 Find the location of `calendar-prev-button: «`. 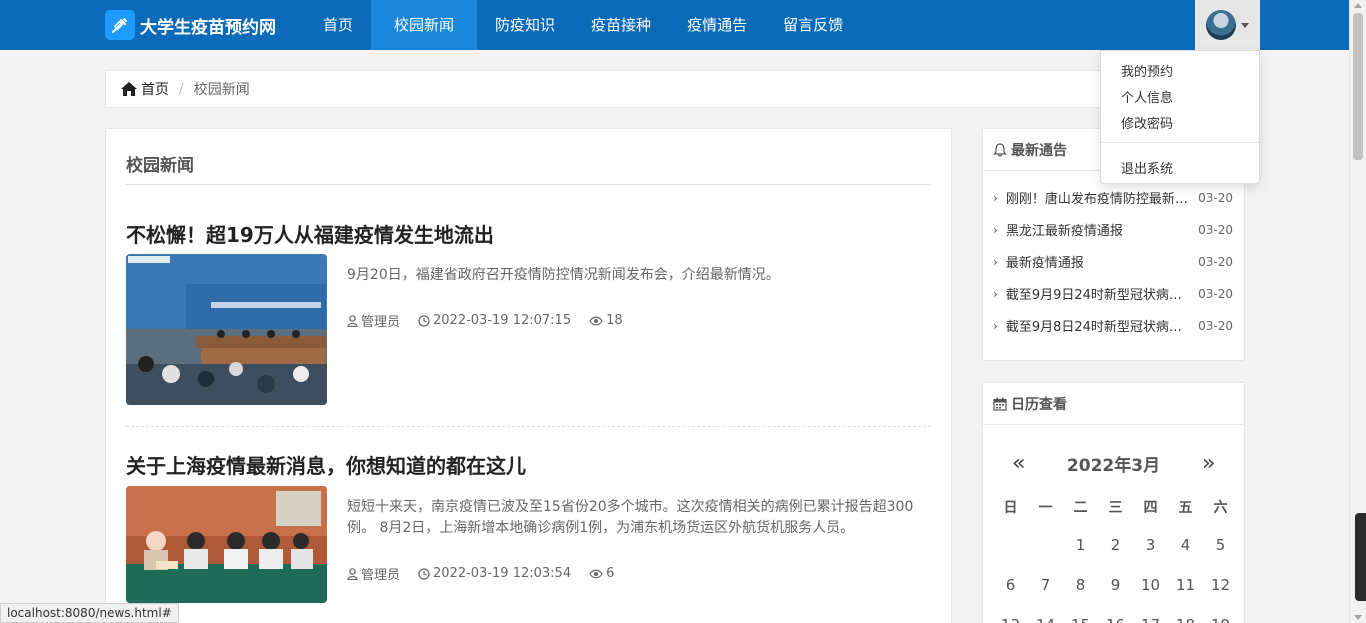

calendar-prev-button: « is located at coordinates (1018, 463).